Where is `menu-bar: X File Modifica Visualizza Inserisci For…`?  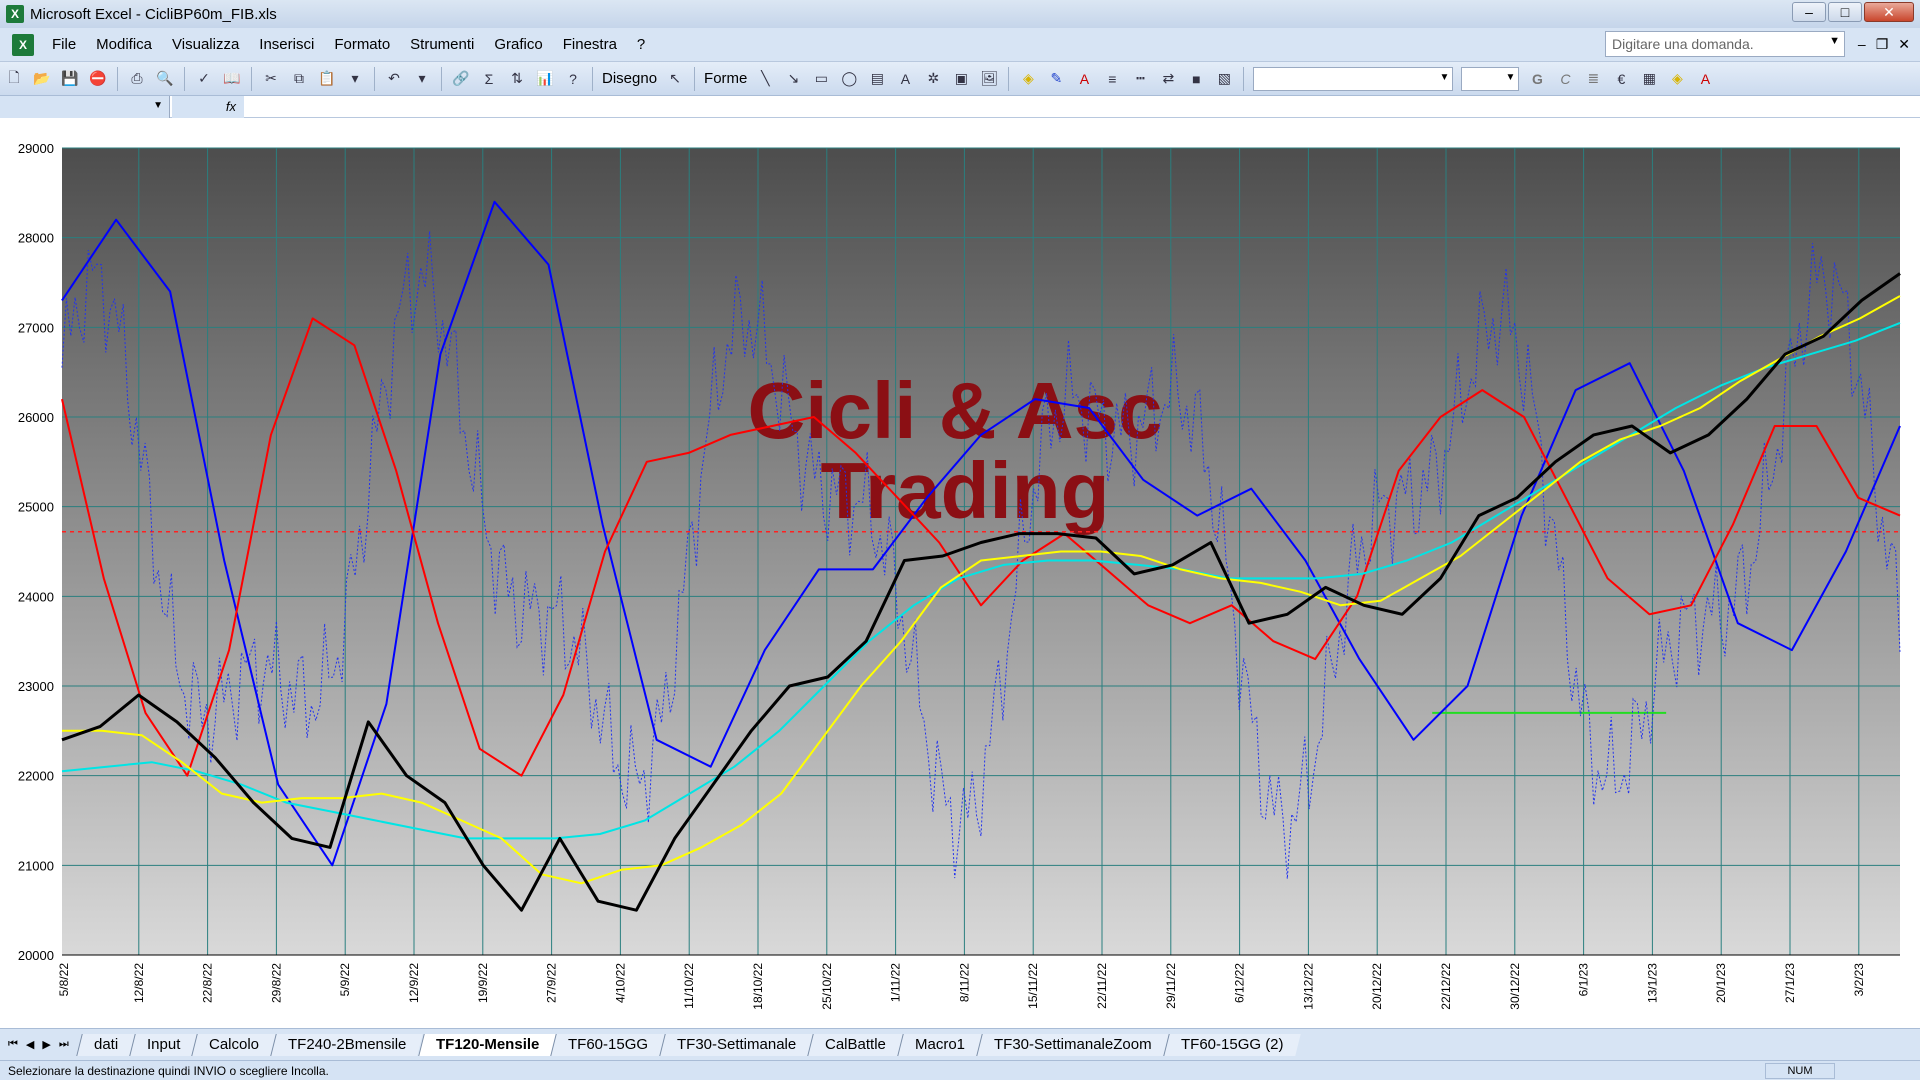
menu-bar: X File Modifica Visualizza Inserisci For… is located at coordinates (960, 45).